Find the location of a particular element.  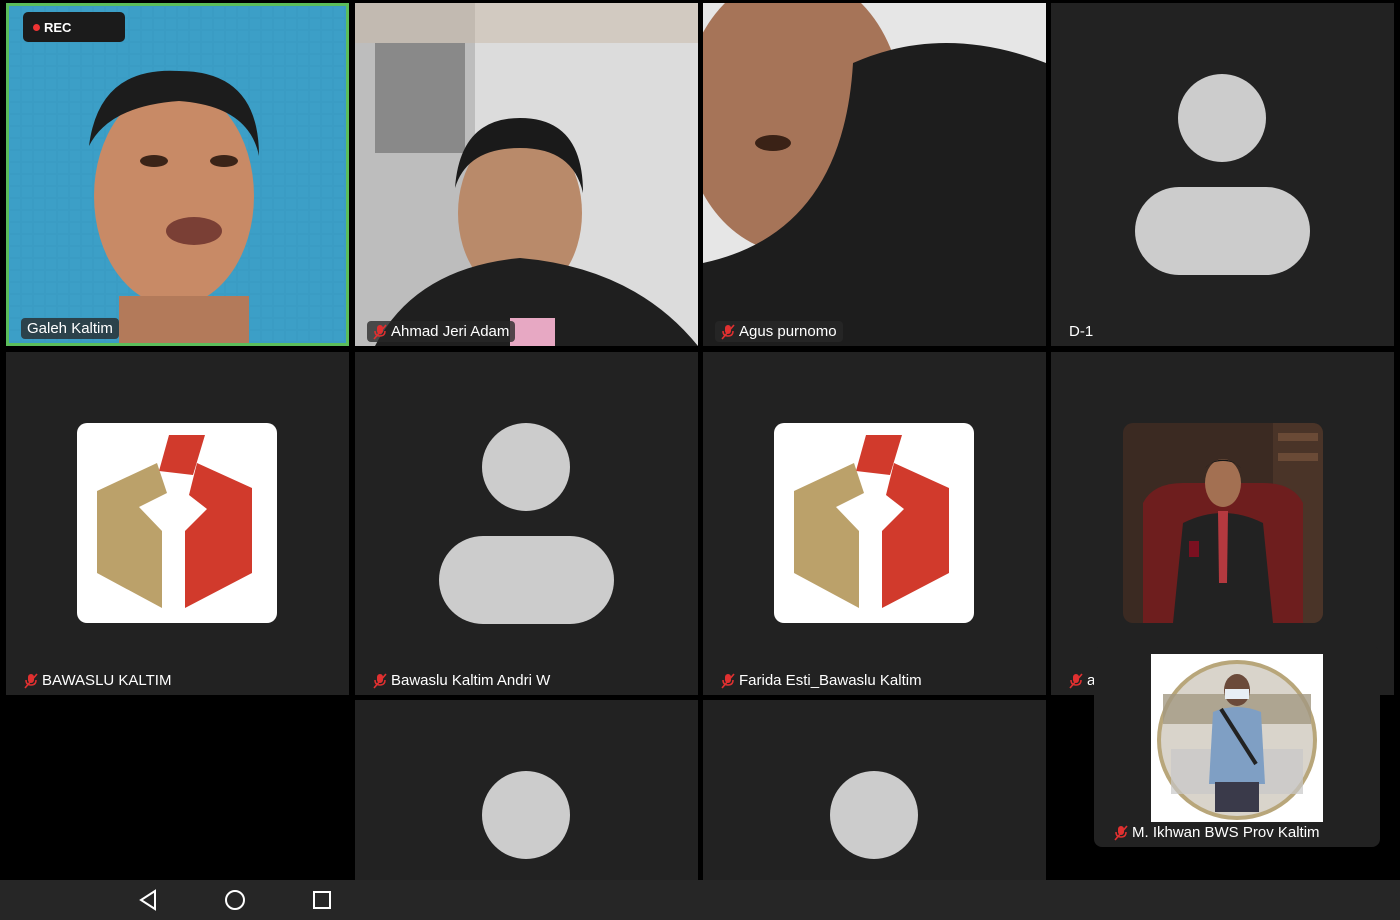

photo-tile-participant-a: a is located at coordinates (1222, 523).